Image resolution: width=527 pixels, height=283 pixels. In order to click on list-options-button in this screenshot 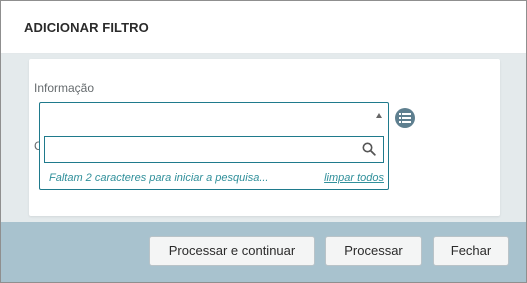, I will do `click(405, 118)`.